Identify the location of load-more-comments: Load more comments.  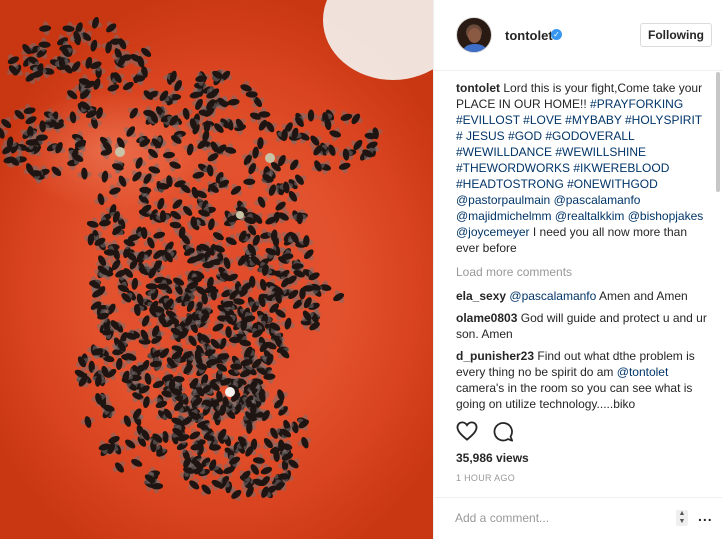
(583, 272).